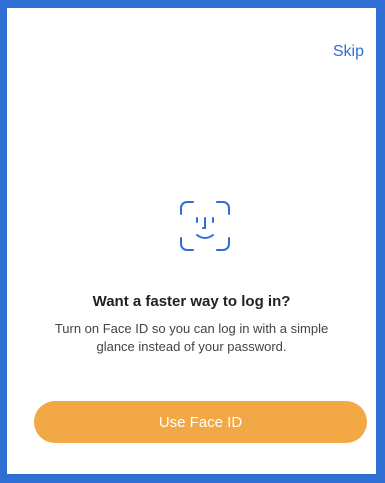 The width and height of the screenshot is (385, 483). What do you see at coordinates (205, 226) in the screenshot?
I see `face-id-icon` at bounding box center [205, 226].